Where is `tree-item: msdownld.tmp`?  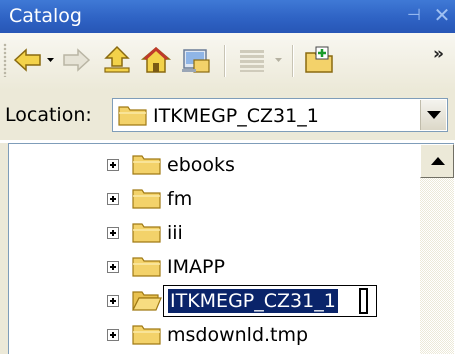
tree-item: msdownld.tmp is located at coordinates (214, 336).